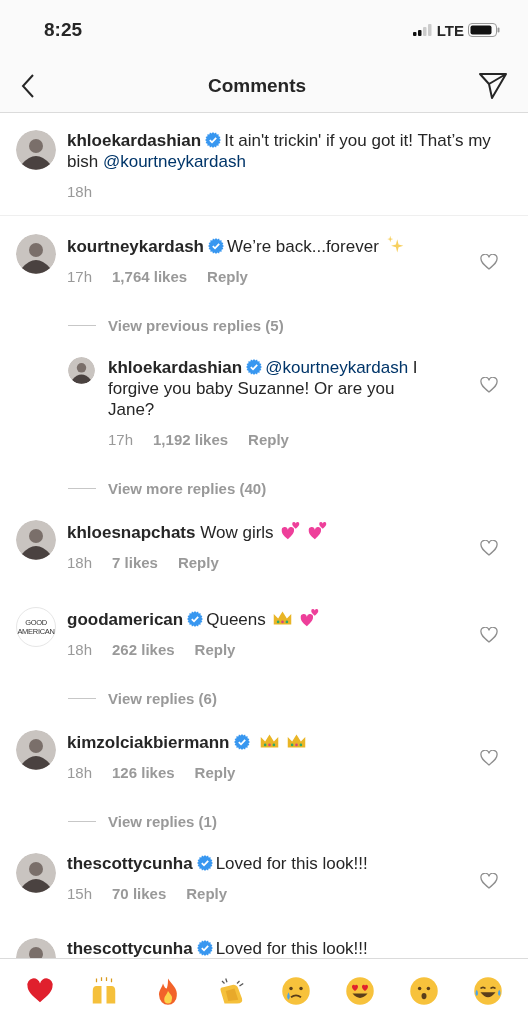 Image resolution: width=528 pixels, height=1023 pixels. I want to click on view-replies-link: View replies (6), so click(162, 698).